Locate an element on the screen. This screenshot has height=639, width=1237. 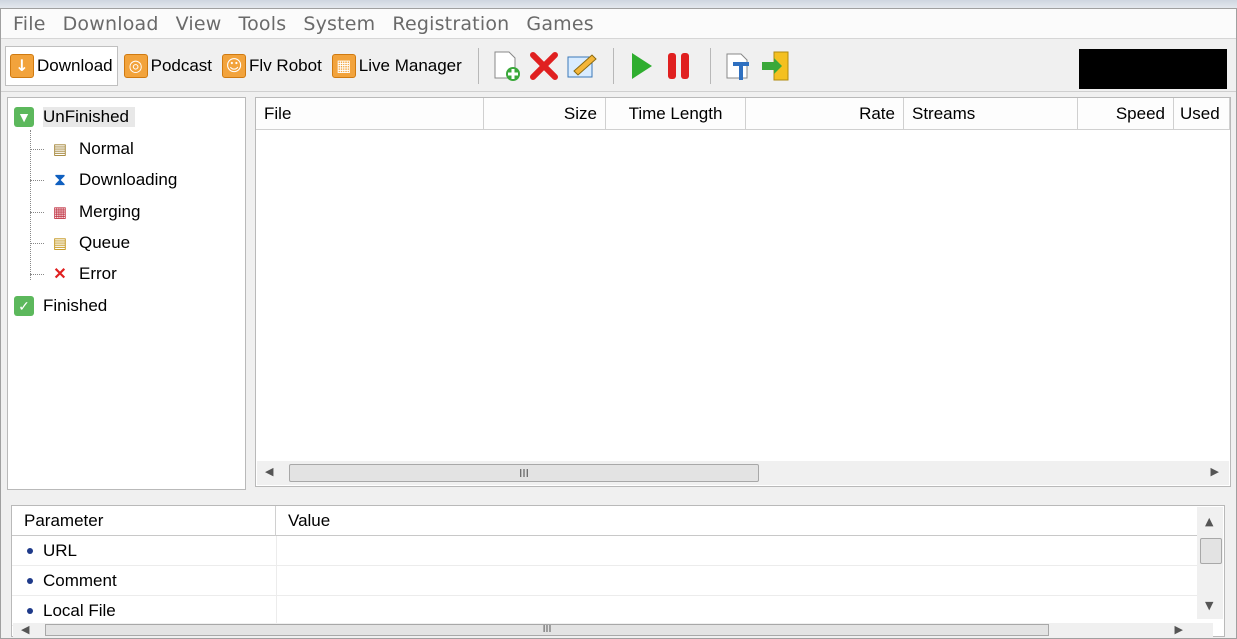
new-task-icon is located at coordinates (507, 66).